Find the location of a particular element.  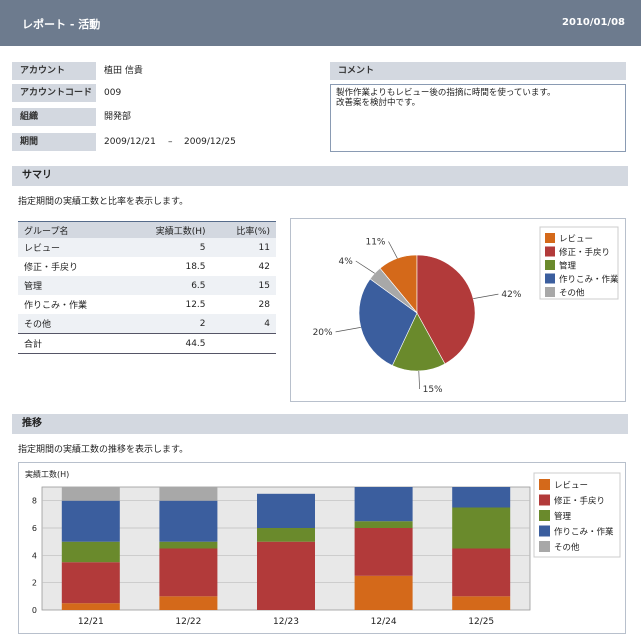

comment-text: 製作作業よりもレビュー後の指摘に時間を使っています。 改善案を検討中です。 is located at coordinates (478, 118).